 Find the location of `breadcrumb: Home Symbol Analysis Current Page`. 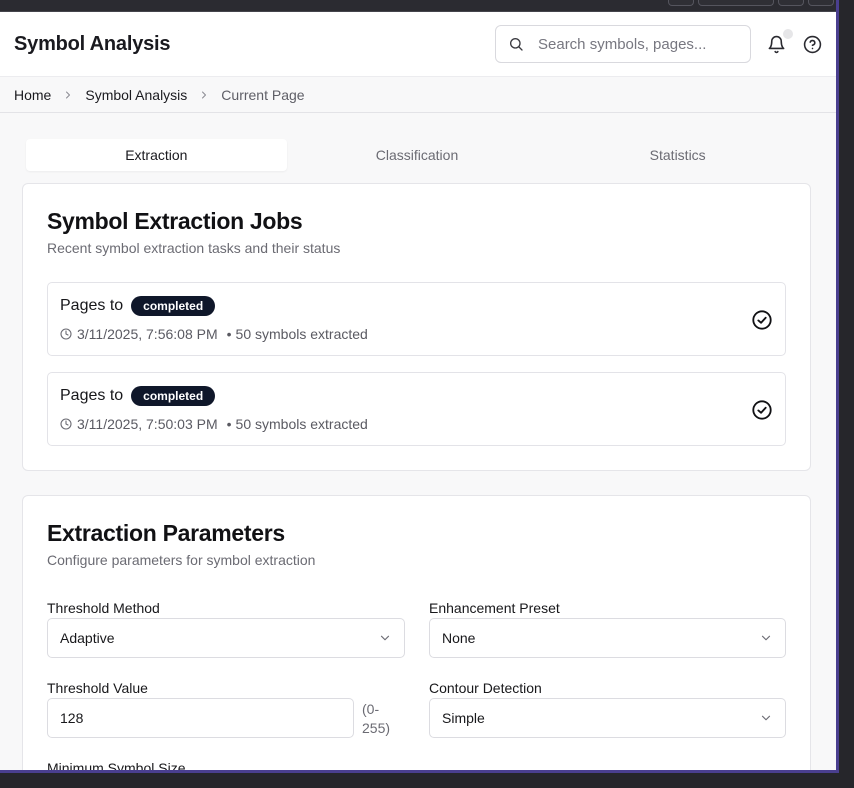

breadcrumb: Home Symbol Analysis Current Page is located at coordinates (418, 94).